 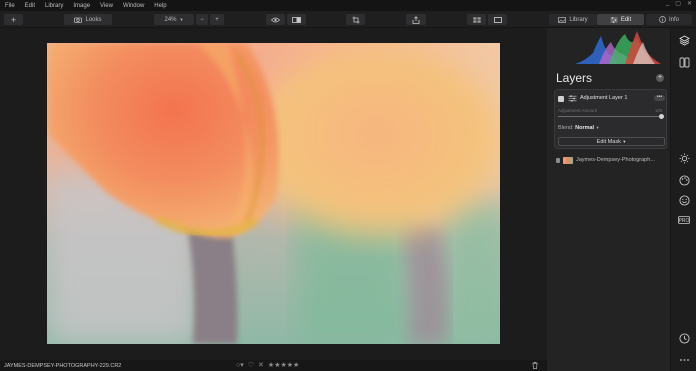 What do you see at coordinates (170, 19) in the screenshot?
I see `zoom-value: 24%` at bounding box center [170, 19].